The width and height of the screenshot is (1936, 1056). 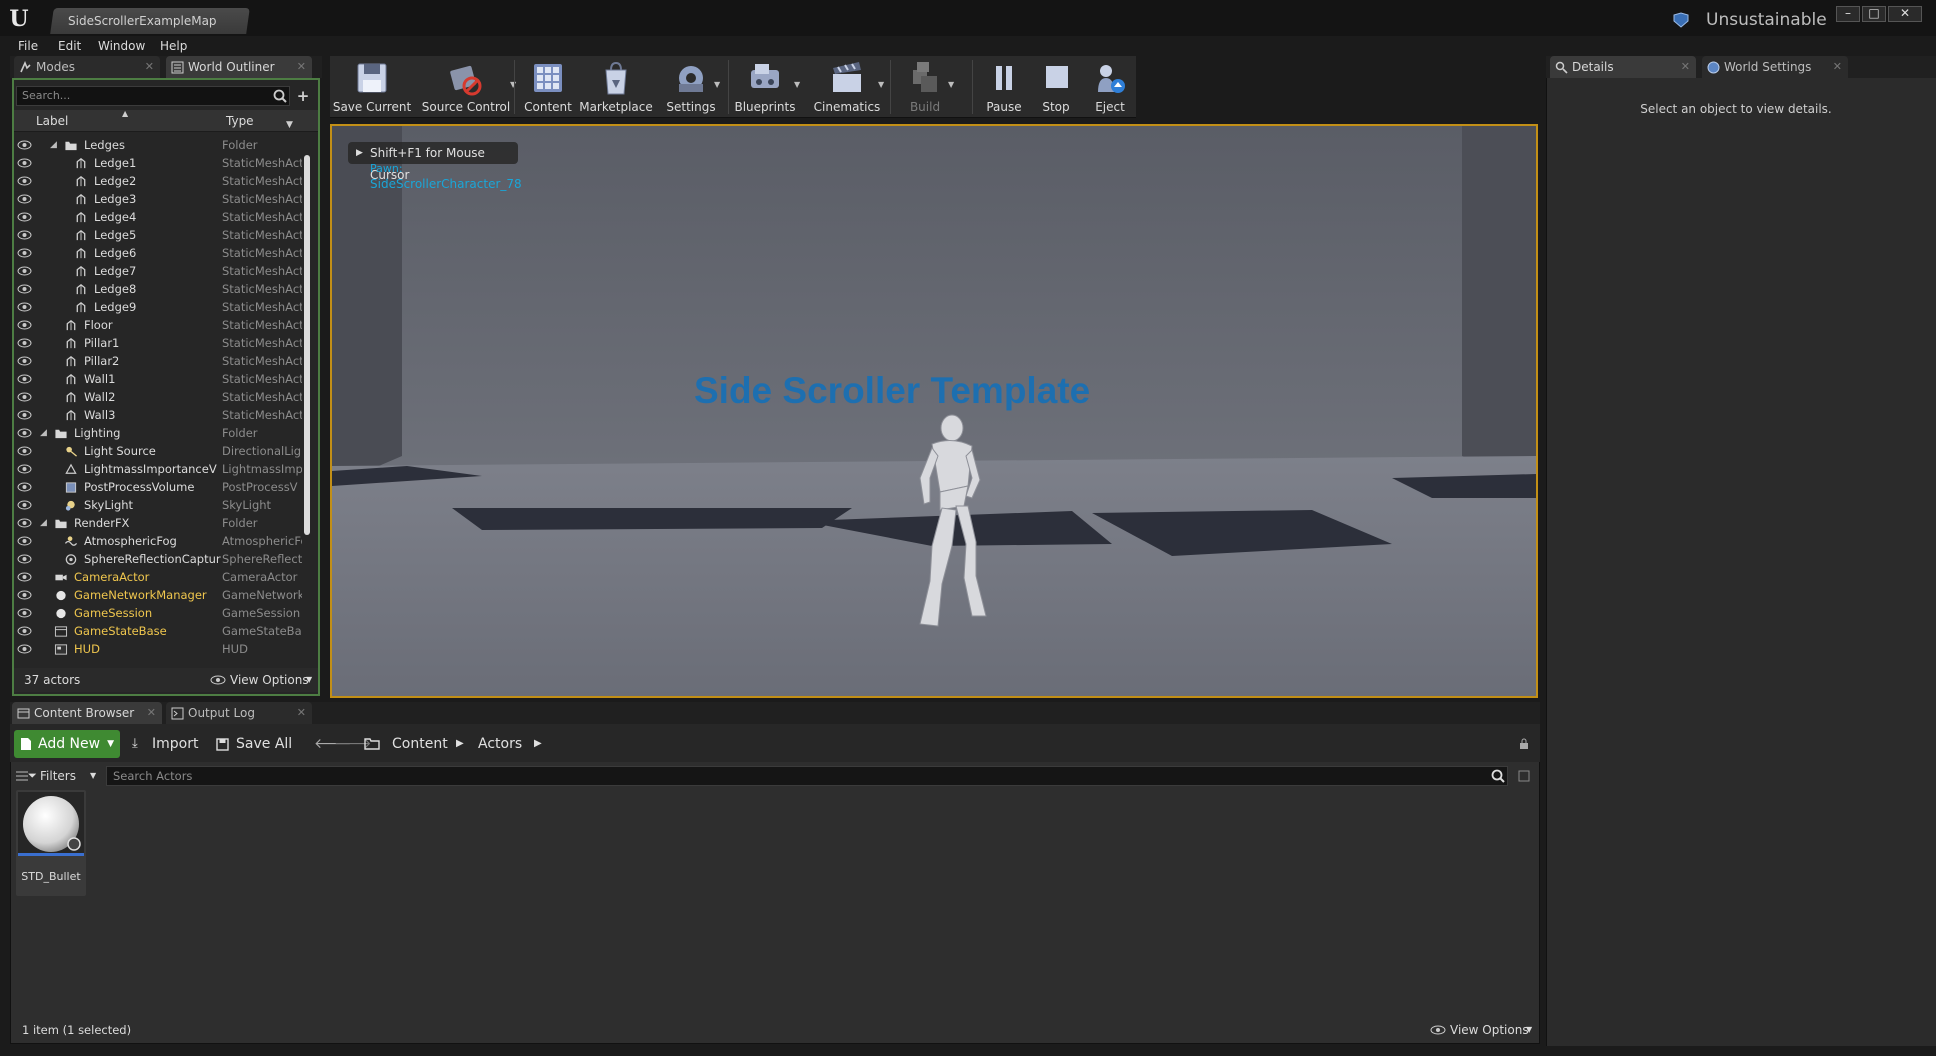 What do you see at coordinates (159, 343) in the screenshot?
I see `outliner-row: Pillar1 StaticMeshAct` at bounding box center [159, 343].